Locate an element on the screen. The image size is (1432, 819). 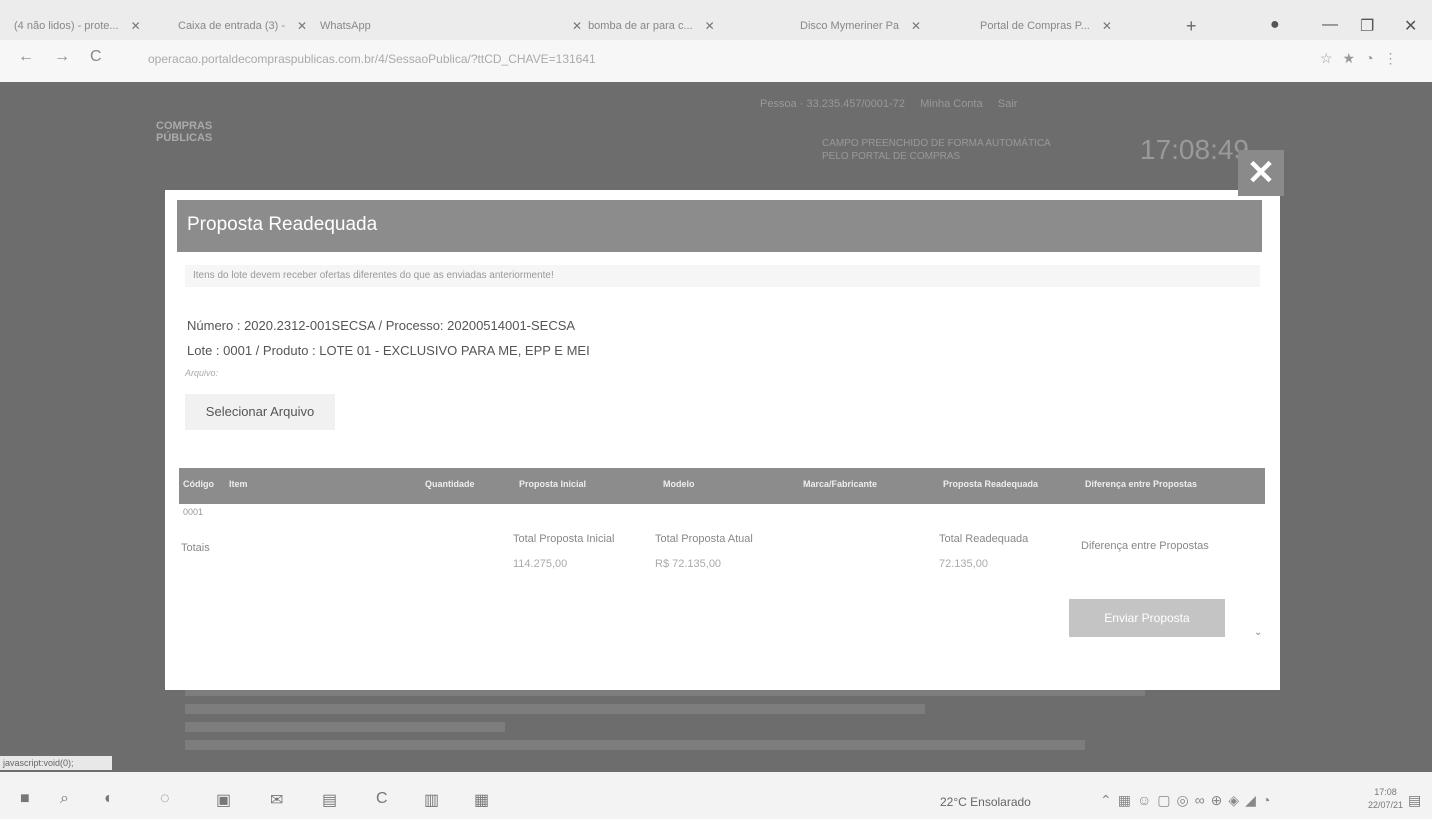
status-bar-link: javascript:void(0); is located at coordinates (56, 763).